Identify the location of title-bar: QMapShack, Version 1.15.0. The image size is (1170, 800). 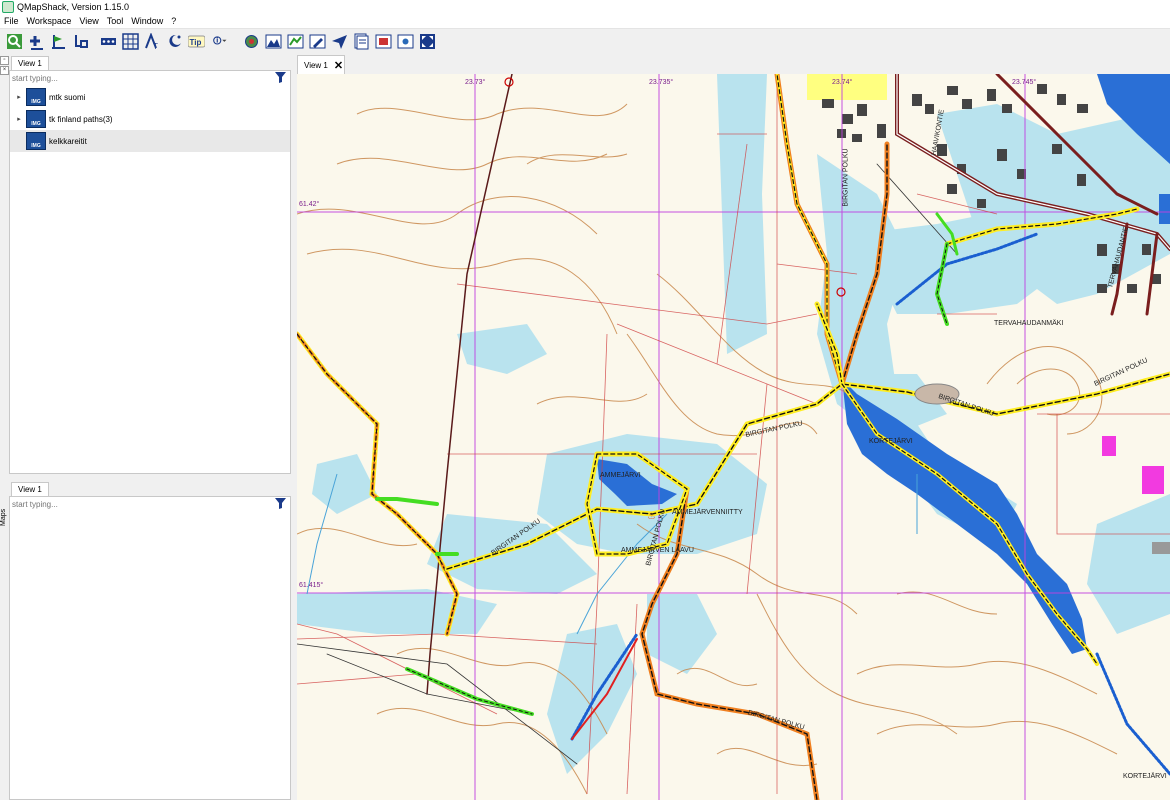
(585, 7).